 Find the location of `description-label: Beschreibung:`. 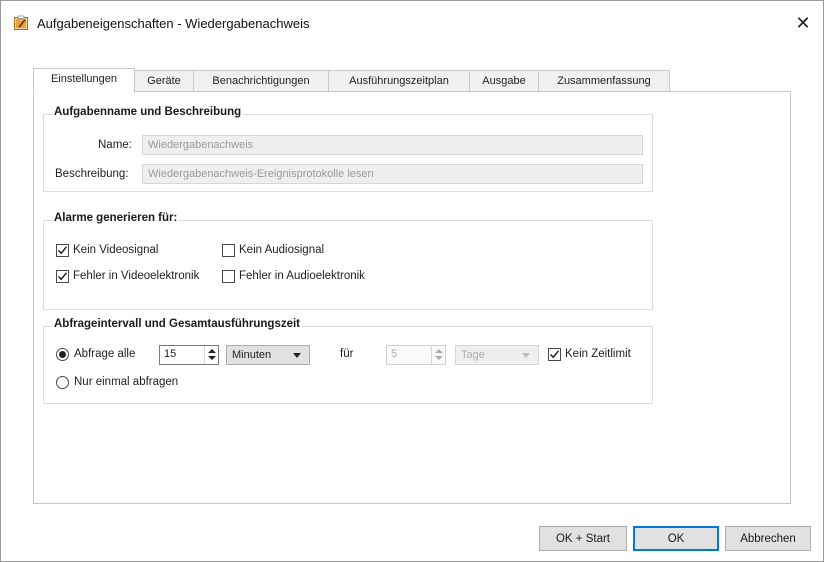

description-label: Beschreibung: is located at coordinates (92, 174).